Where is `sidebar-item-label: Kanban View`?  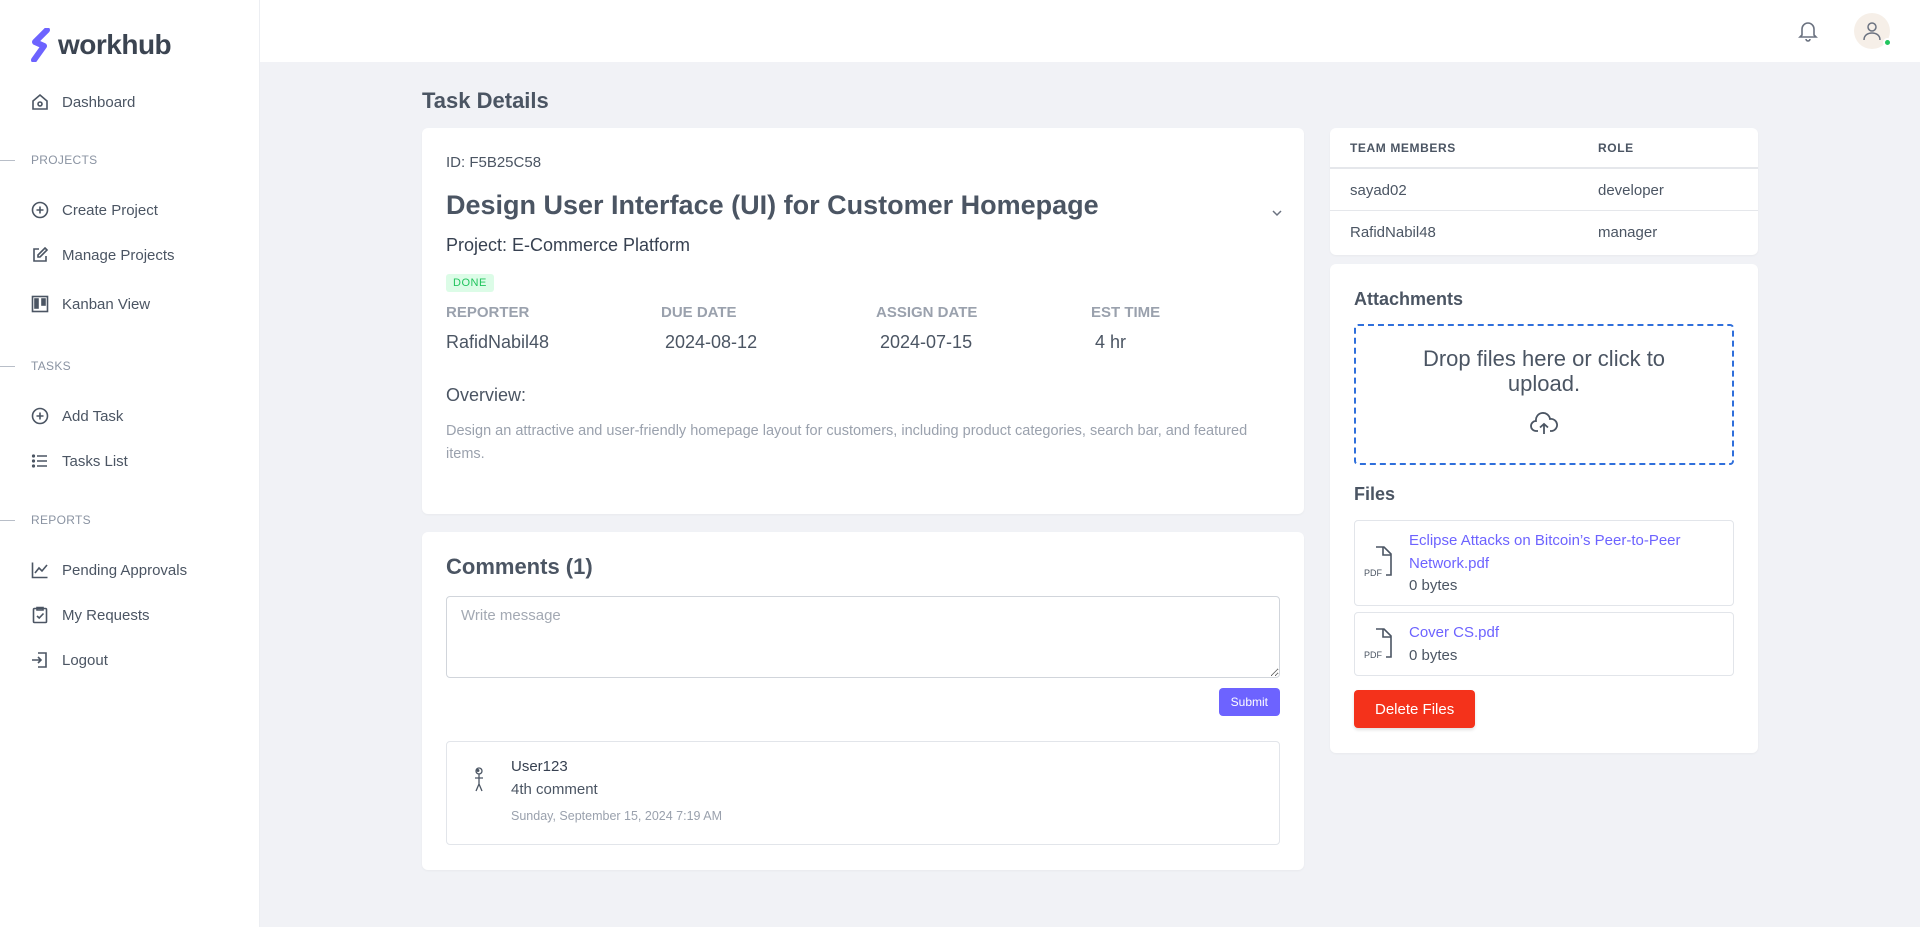
sidebar-item-label: Kanban View is located at coordinates (106, 304).